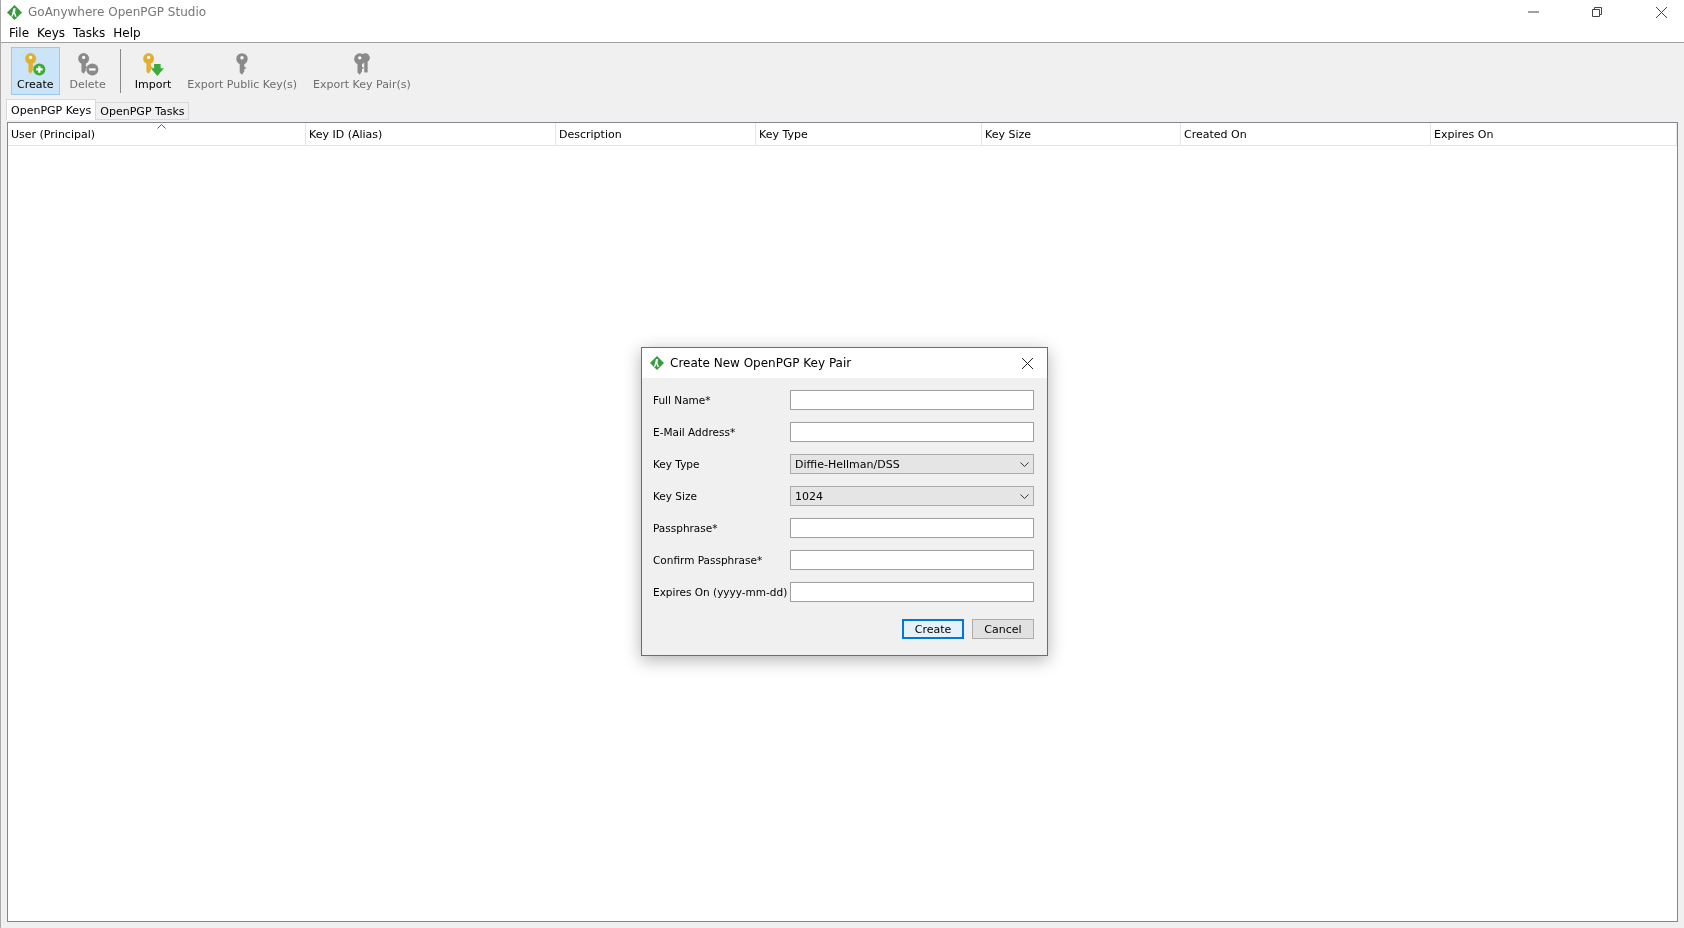 This screenshot has width=1684, height=928. Describe the element at coordinates (152, 63) in the screenshot. I see `key-down-arrow-icon` at that location.